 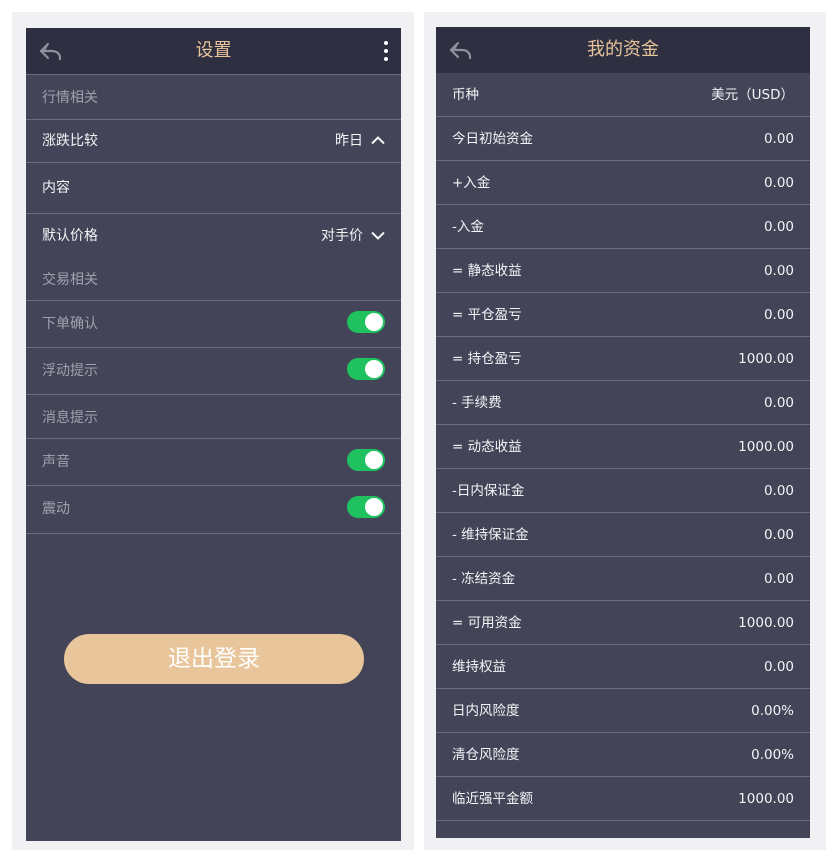 What do you see at coordinates (487, 315) in the screenshot?
I see `fund-row-label: = 平仓盈亏` at bounding box center [487, 315].